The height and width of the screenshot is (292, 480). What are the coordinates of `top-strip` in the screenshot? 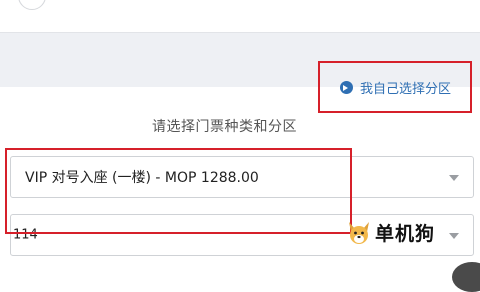 It's located at (240, 16).